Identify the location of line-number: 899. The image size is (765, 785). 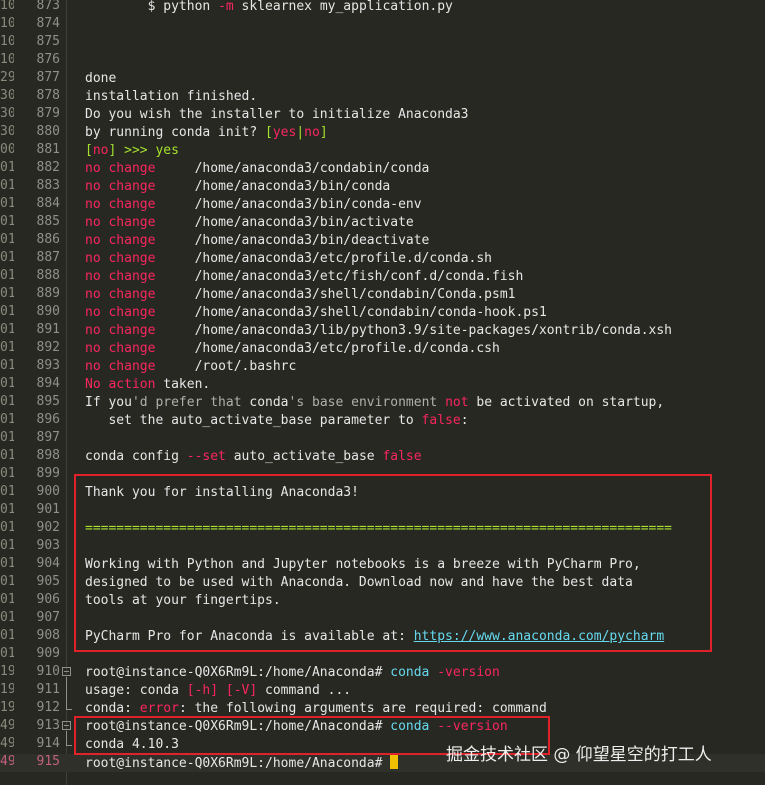
(48, 473).